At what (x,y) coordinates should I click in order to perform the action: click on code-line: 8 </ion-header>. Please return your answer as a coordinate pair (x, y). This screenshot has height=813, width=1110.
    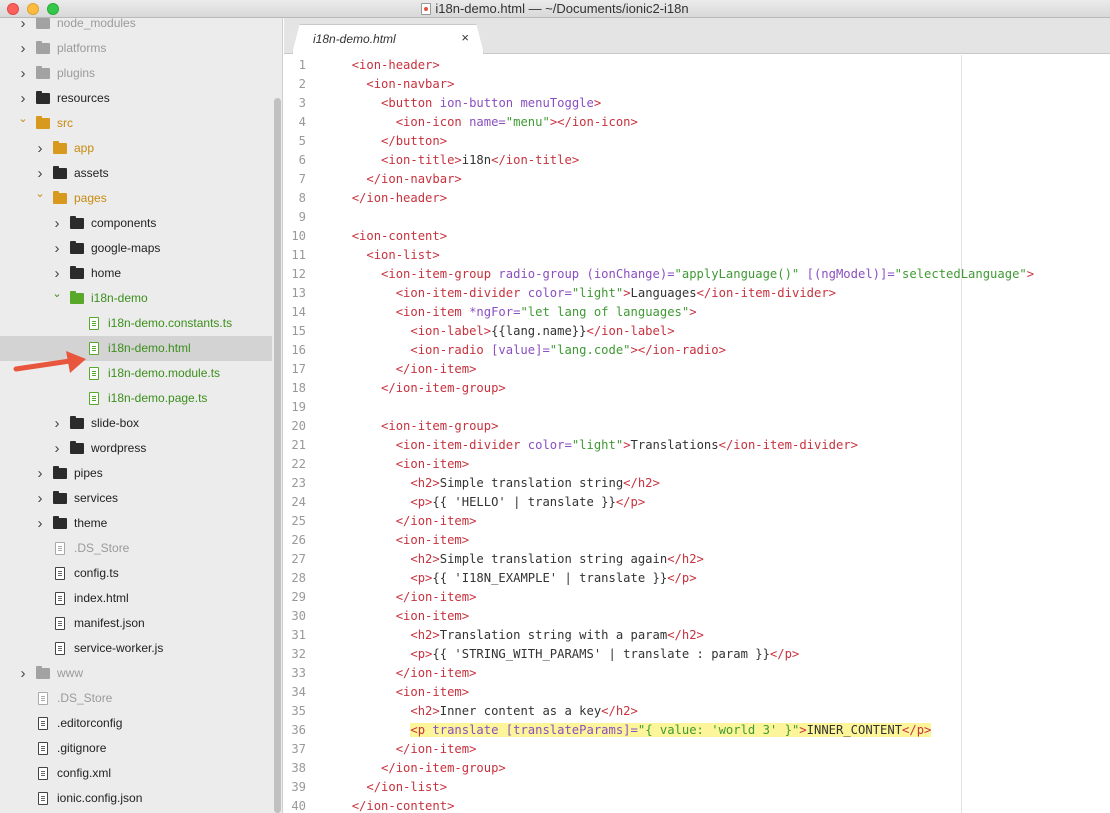
    Looking at the image, I should click on (697, 198).